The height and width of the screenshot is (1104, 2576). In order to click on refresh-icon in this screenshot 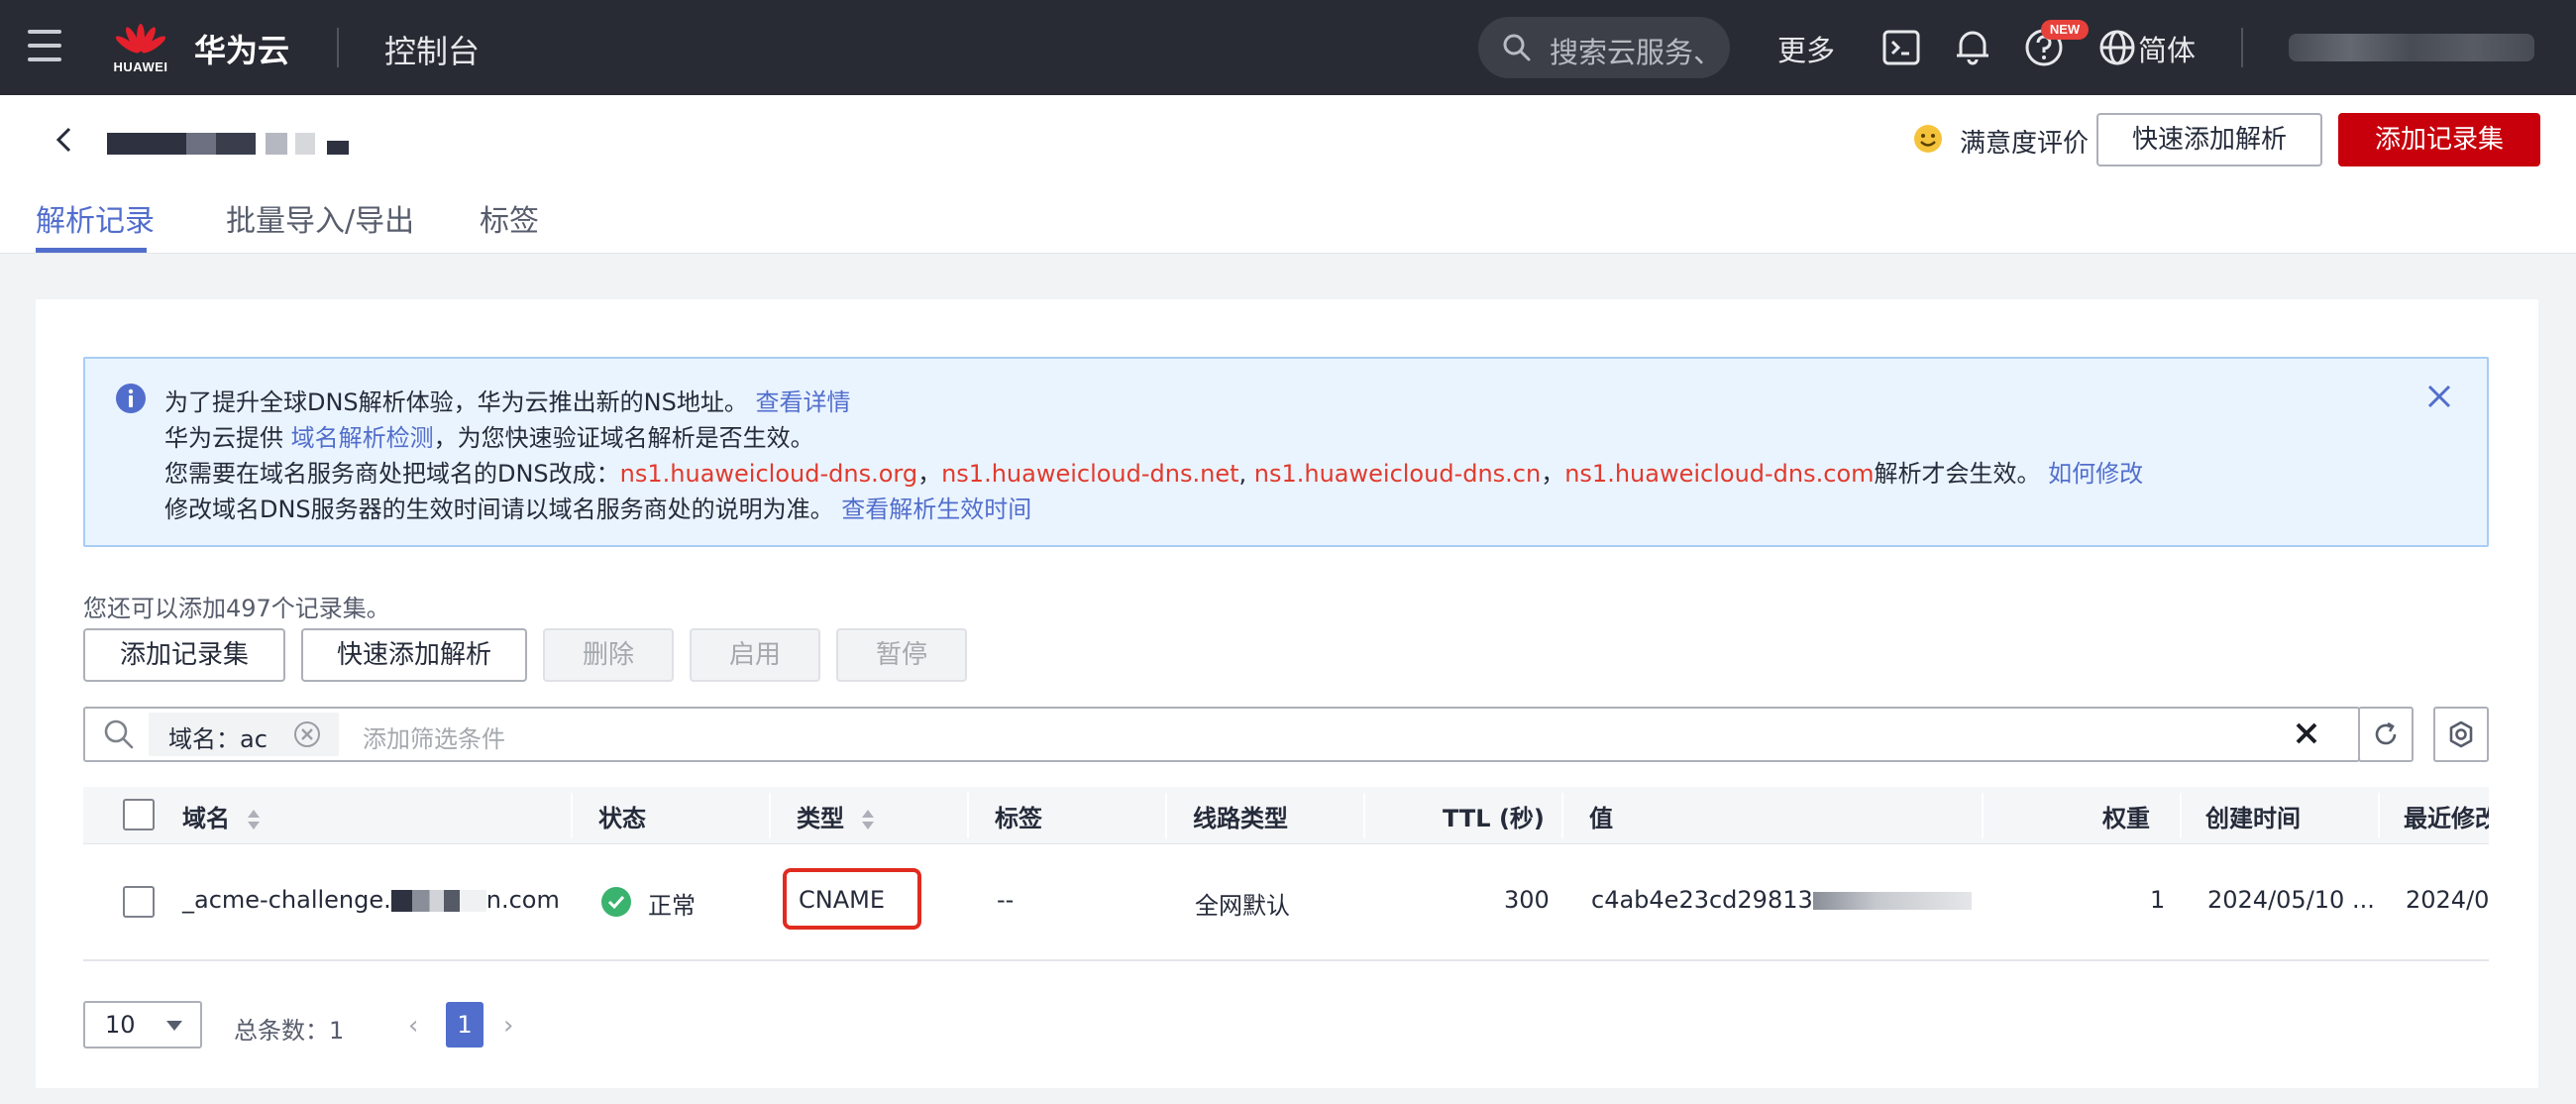, I will do `click(2386, 733)`.